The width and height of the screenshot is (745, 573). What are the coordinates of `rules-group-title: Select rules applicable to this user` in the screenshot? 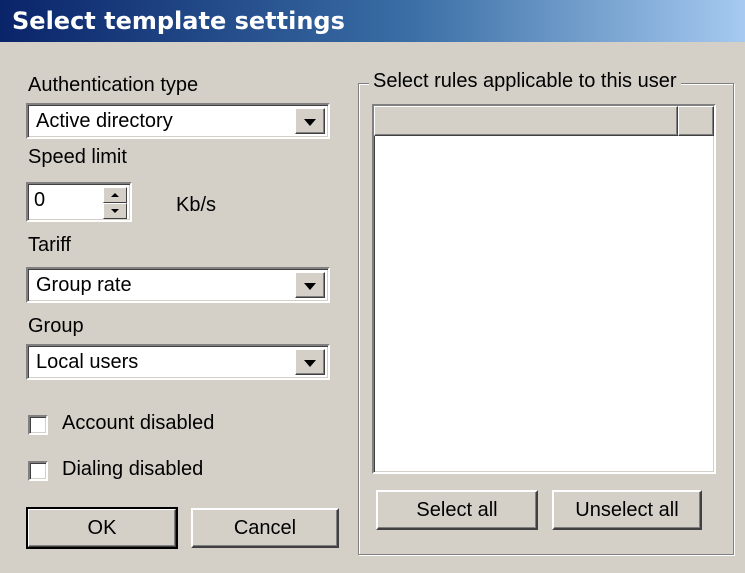 It's located at (525, 81).